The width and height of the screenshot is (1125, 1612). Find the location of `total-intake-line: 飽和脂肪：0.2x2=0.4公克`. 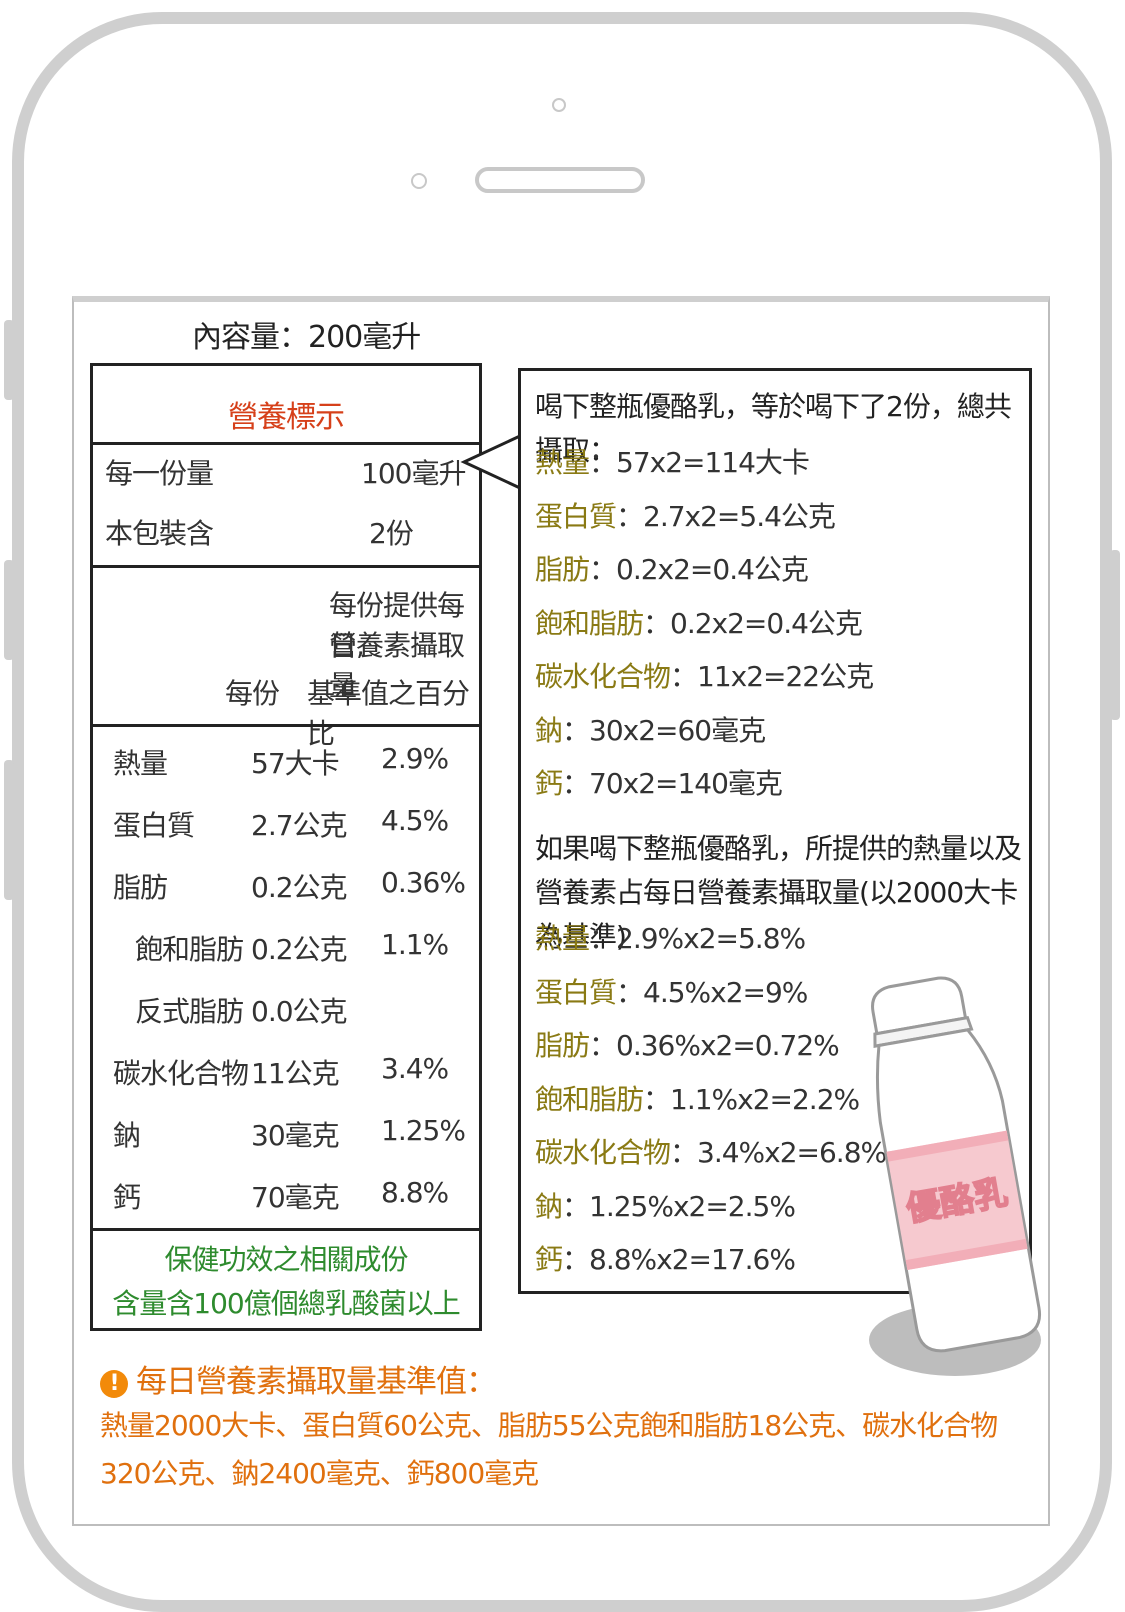

total-intake-line: 飽和脂肪：0.2x2=0.4公克 is located at coordinates (699, 622).